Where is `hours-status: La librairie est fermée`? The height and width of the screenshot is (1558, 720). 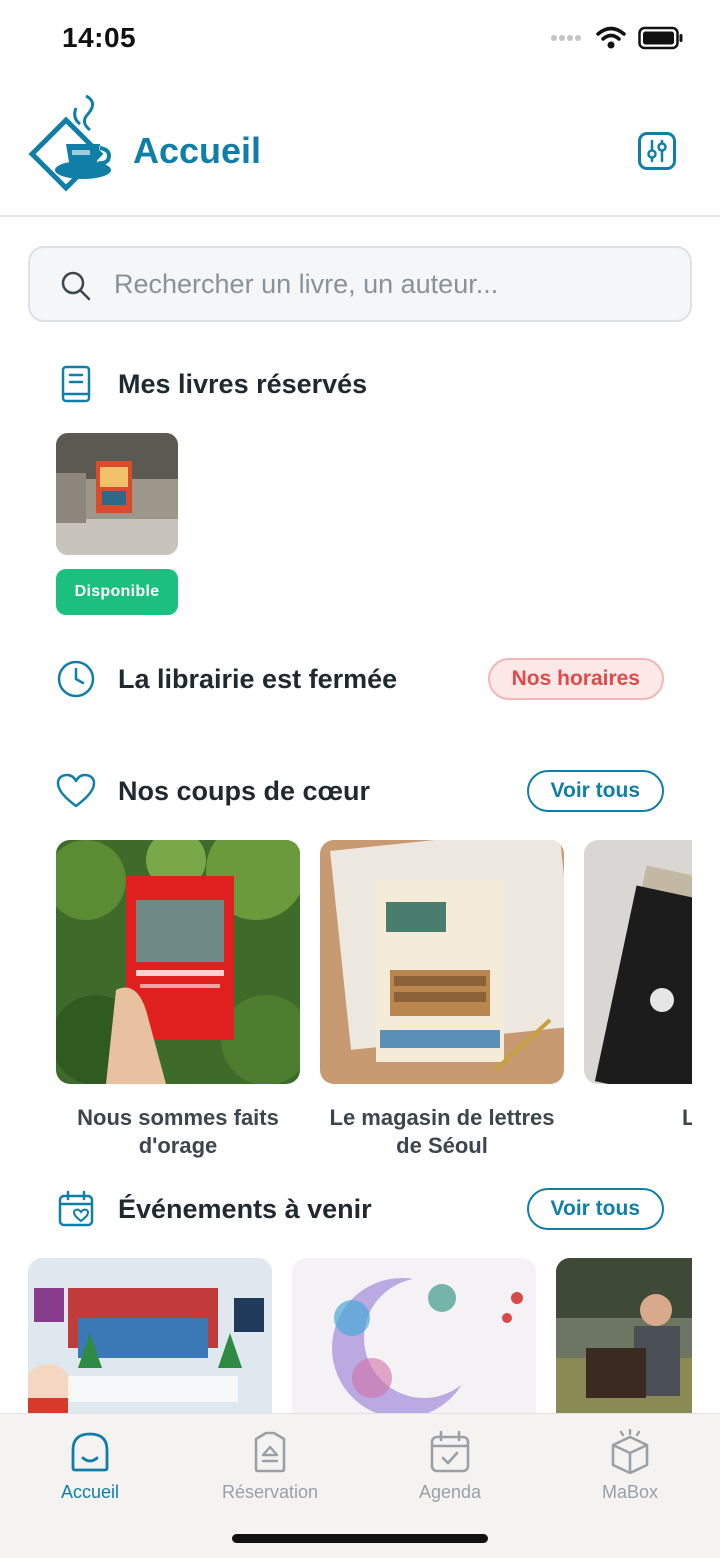 hours-status: La librairie est fermée is located at coordinates (258, 678).